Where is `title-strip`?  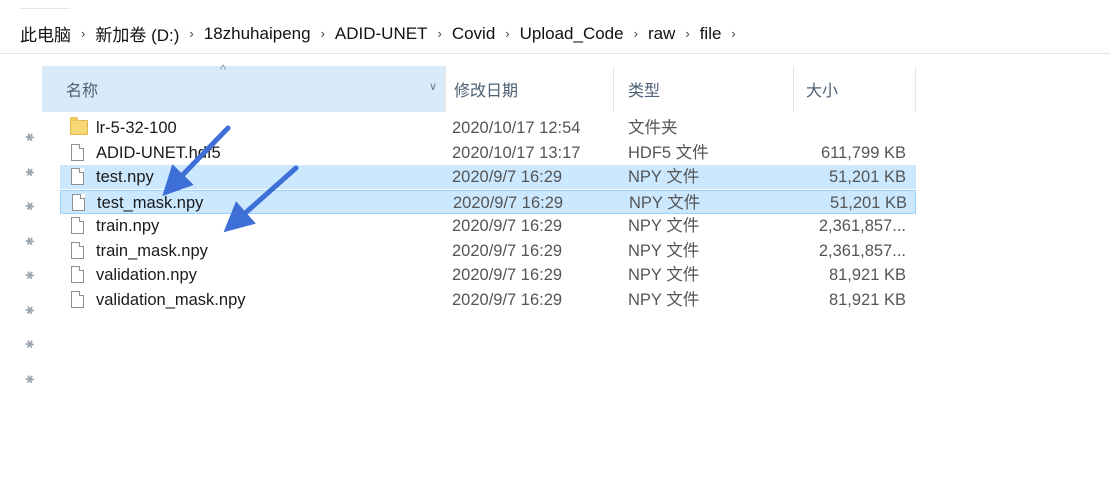 title-strip is located at coordinates (555, 7).